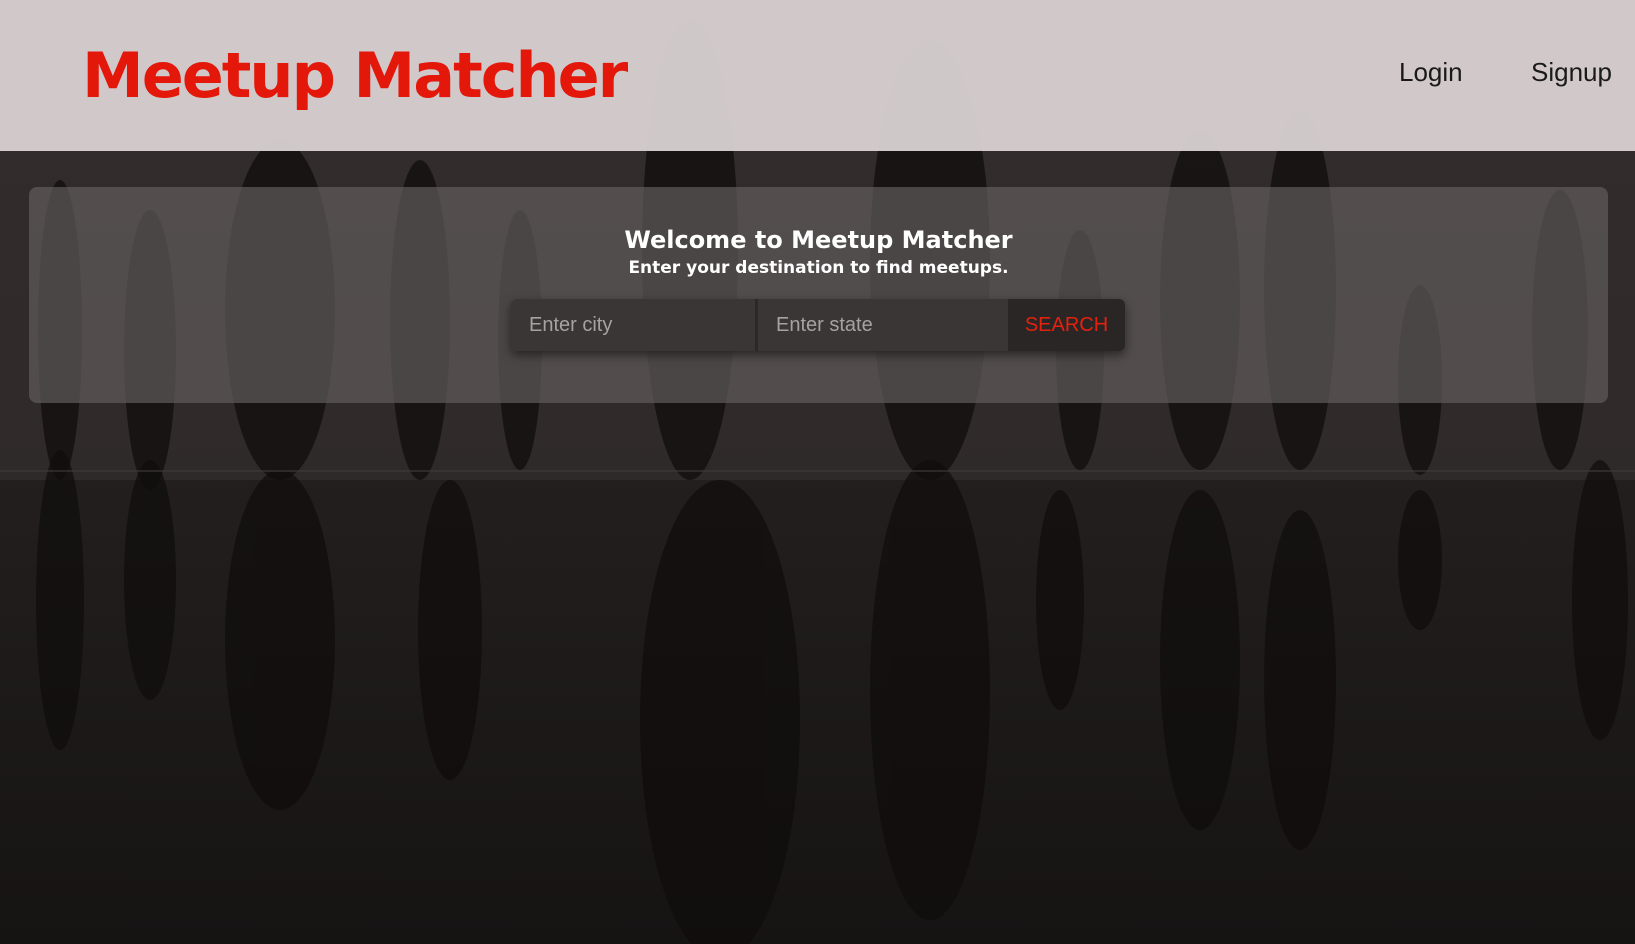 The width and height of the screenshot is (1635, 944). Describe the element at coordinates (818, 268) in the screenshot. I see `welcome-subtitle: Enter your destination to find meetups.` at that location.